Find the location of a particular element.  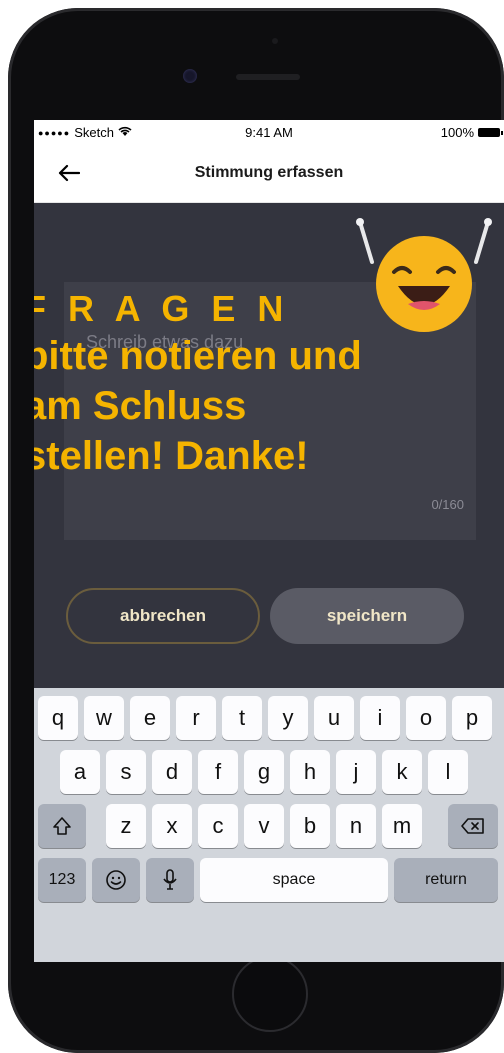

battery-percent: 100% is located at coordinates (457, 132).